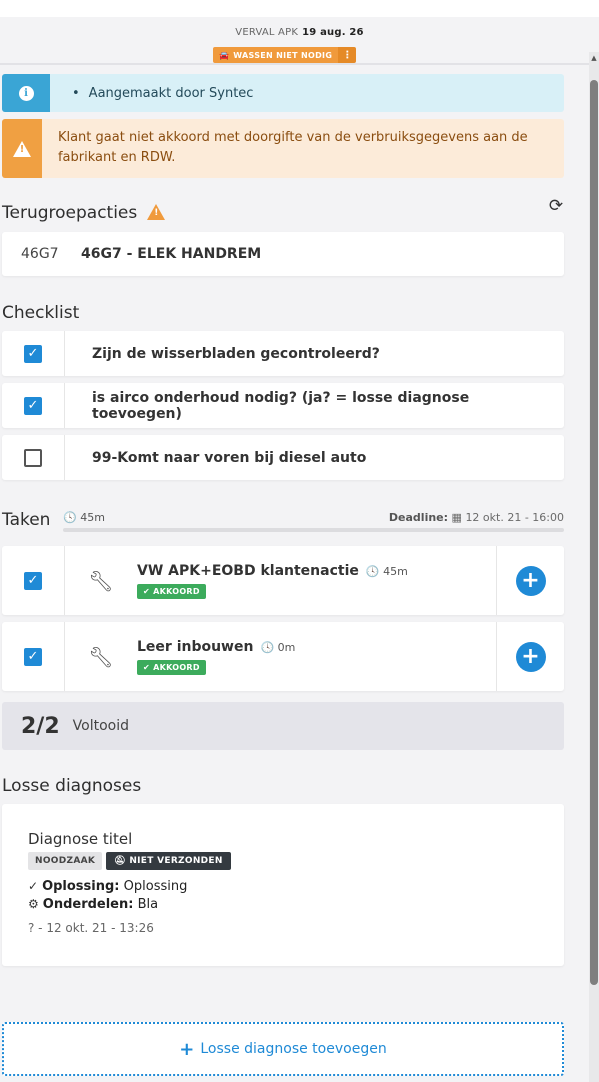 The height and width of the screenshot is (1082, 599). What do you see at coordinates (155, 886) in the screenshot?
I see `solution-value: Oplossing` at bounding box center [155, 886].